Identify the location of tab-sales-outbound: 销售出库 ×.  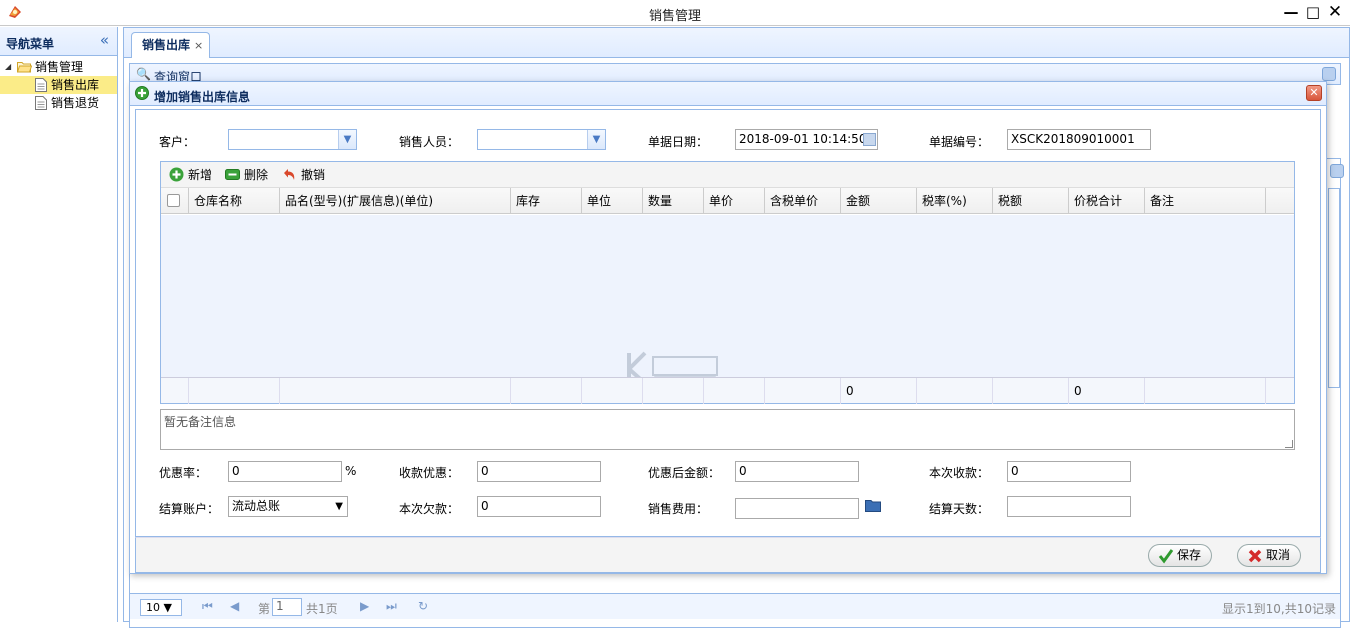
(171, 45).